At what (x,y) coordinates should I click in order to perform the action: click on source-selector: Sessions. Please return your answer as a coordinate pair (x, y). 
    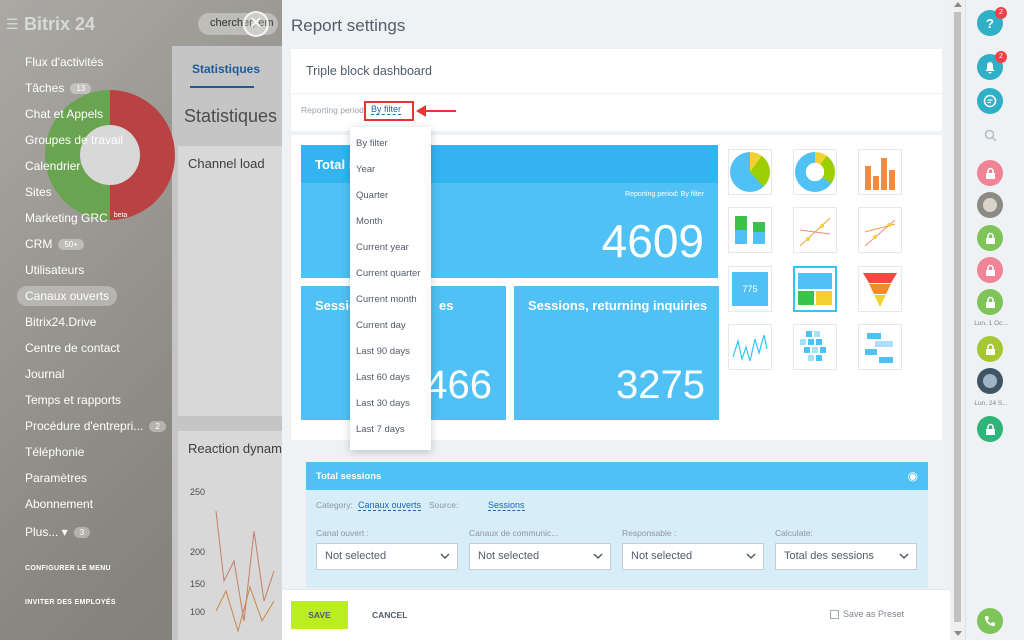
    Looking at the image, I should click on (506, 505).